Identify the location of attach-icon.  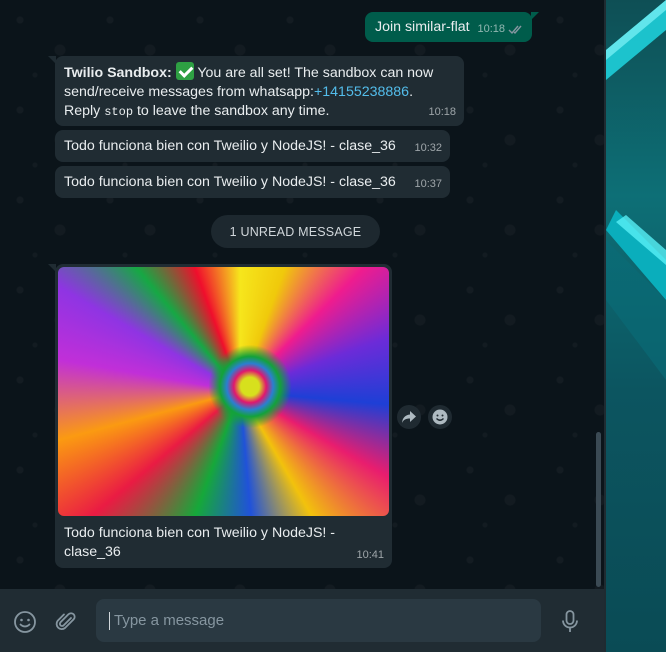
(66, 622).